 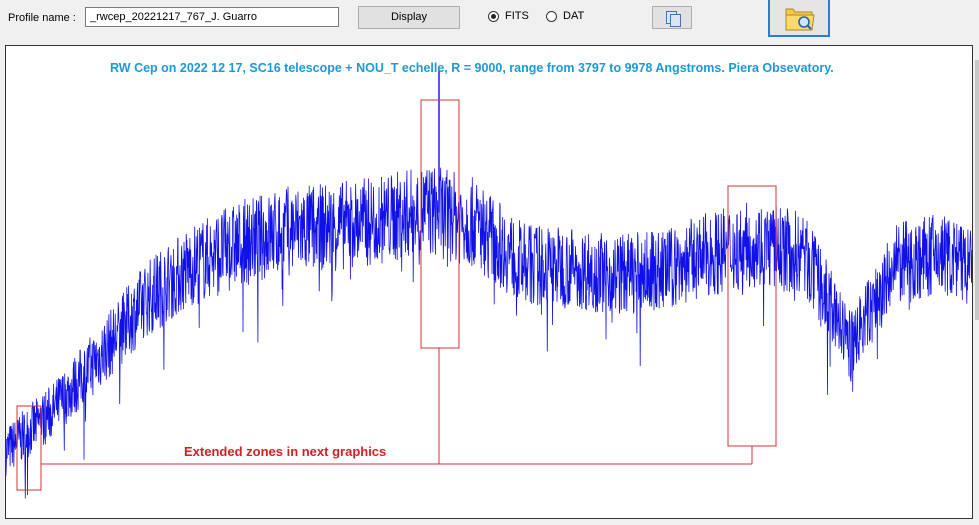 I want to click on radio-dat: DAT, so click(x=565, y=16).